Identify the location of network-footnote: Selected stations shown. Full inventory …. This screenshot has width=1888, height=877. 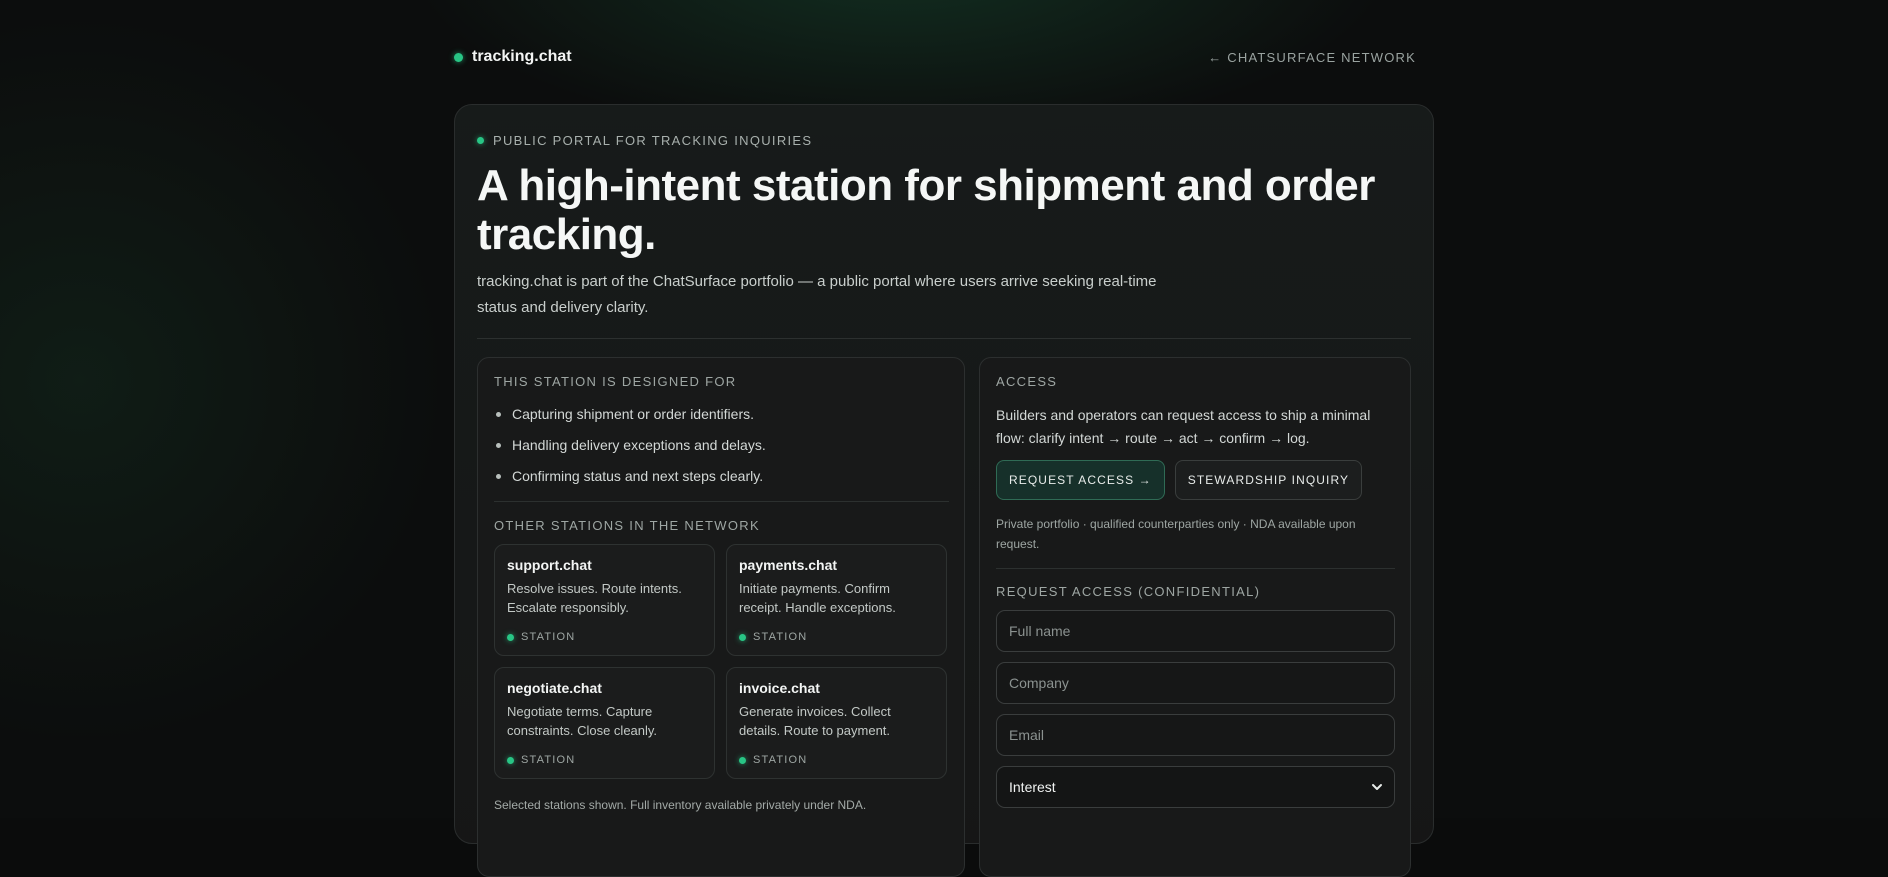
(680, 805).